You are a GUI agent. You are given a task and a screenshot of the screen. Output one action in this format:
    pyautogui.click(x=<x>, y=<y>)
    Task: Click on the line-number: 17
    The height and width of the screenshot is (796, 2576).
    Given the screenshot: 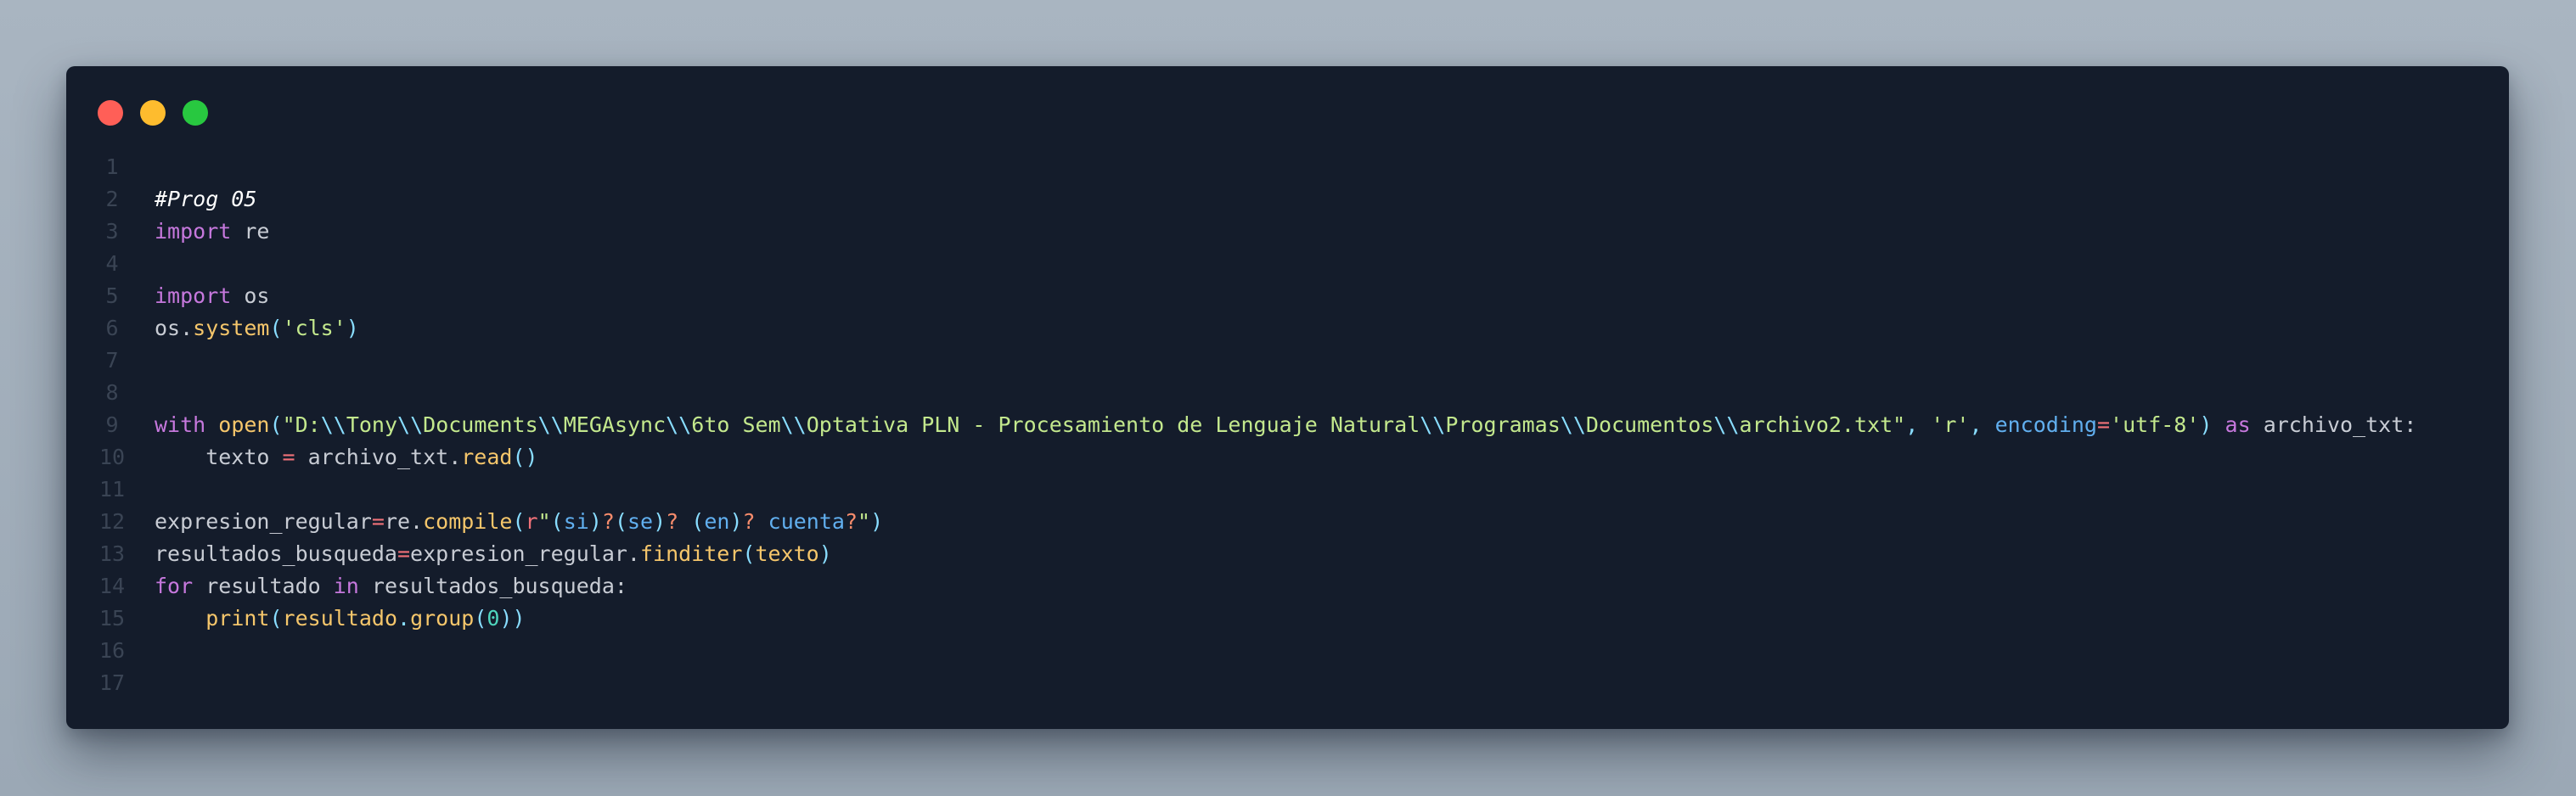 What is the action you would take?
    pyautogui.click(x=112, y=682)
    